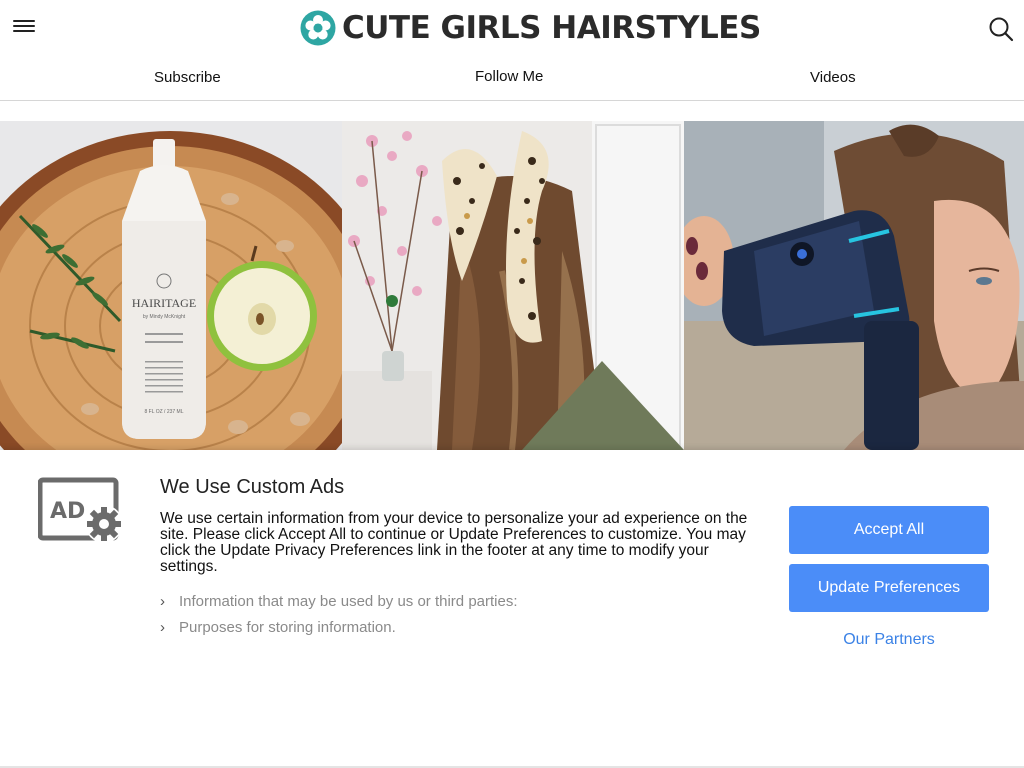  Describe the element at coordinates (440, 627) in the screenshot. I see `consent-item-purposes: › Purposes for storing information.` at that location.